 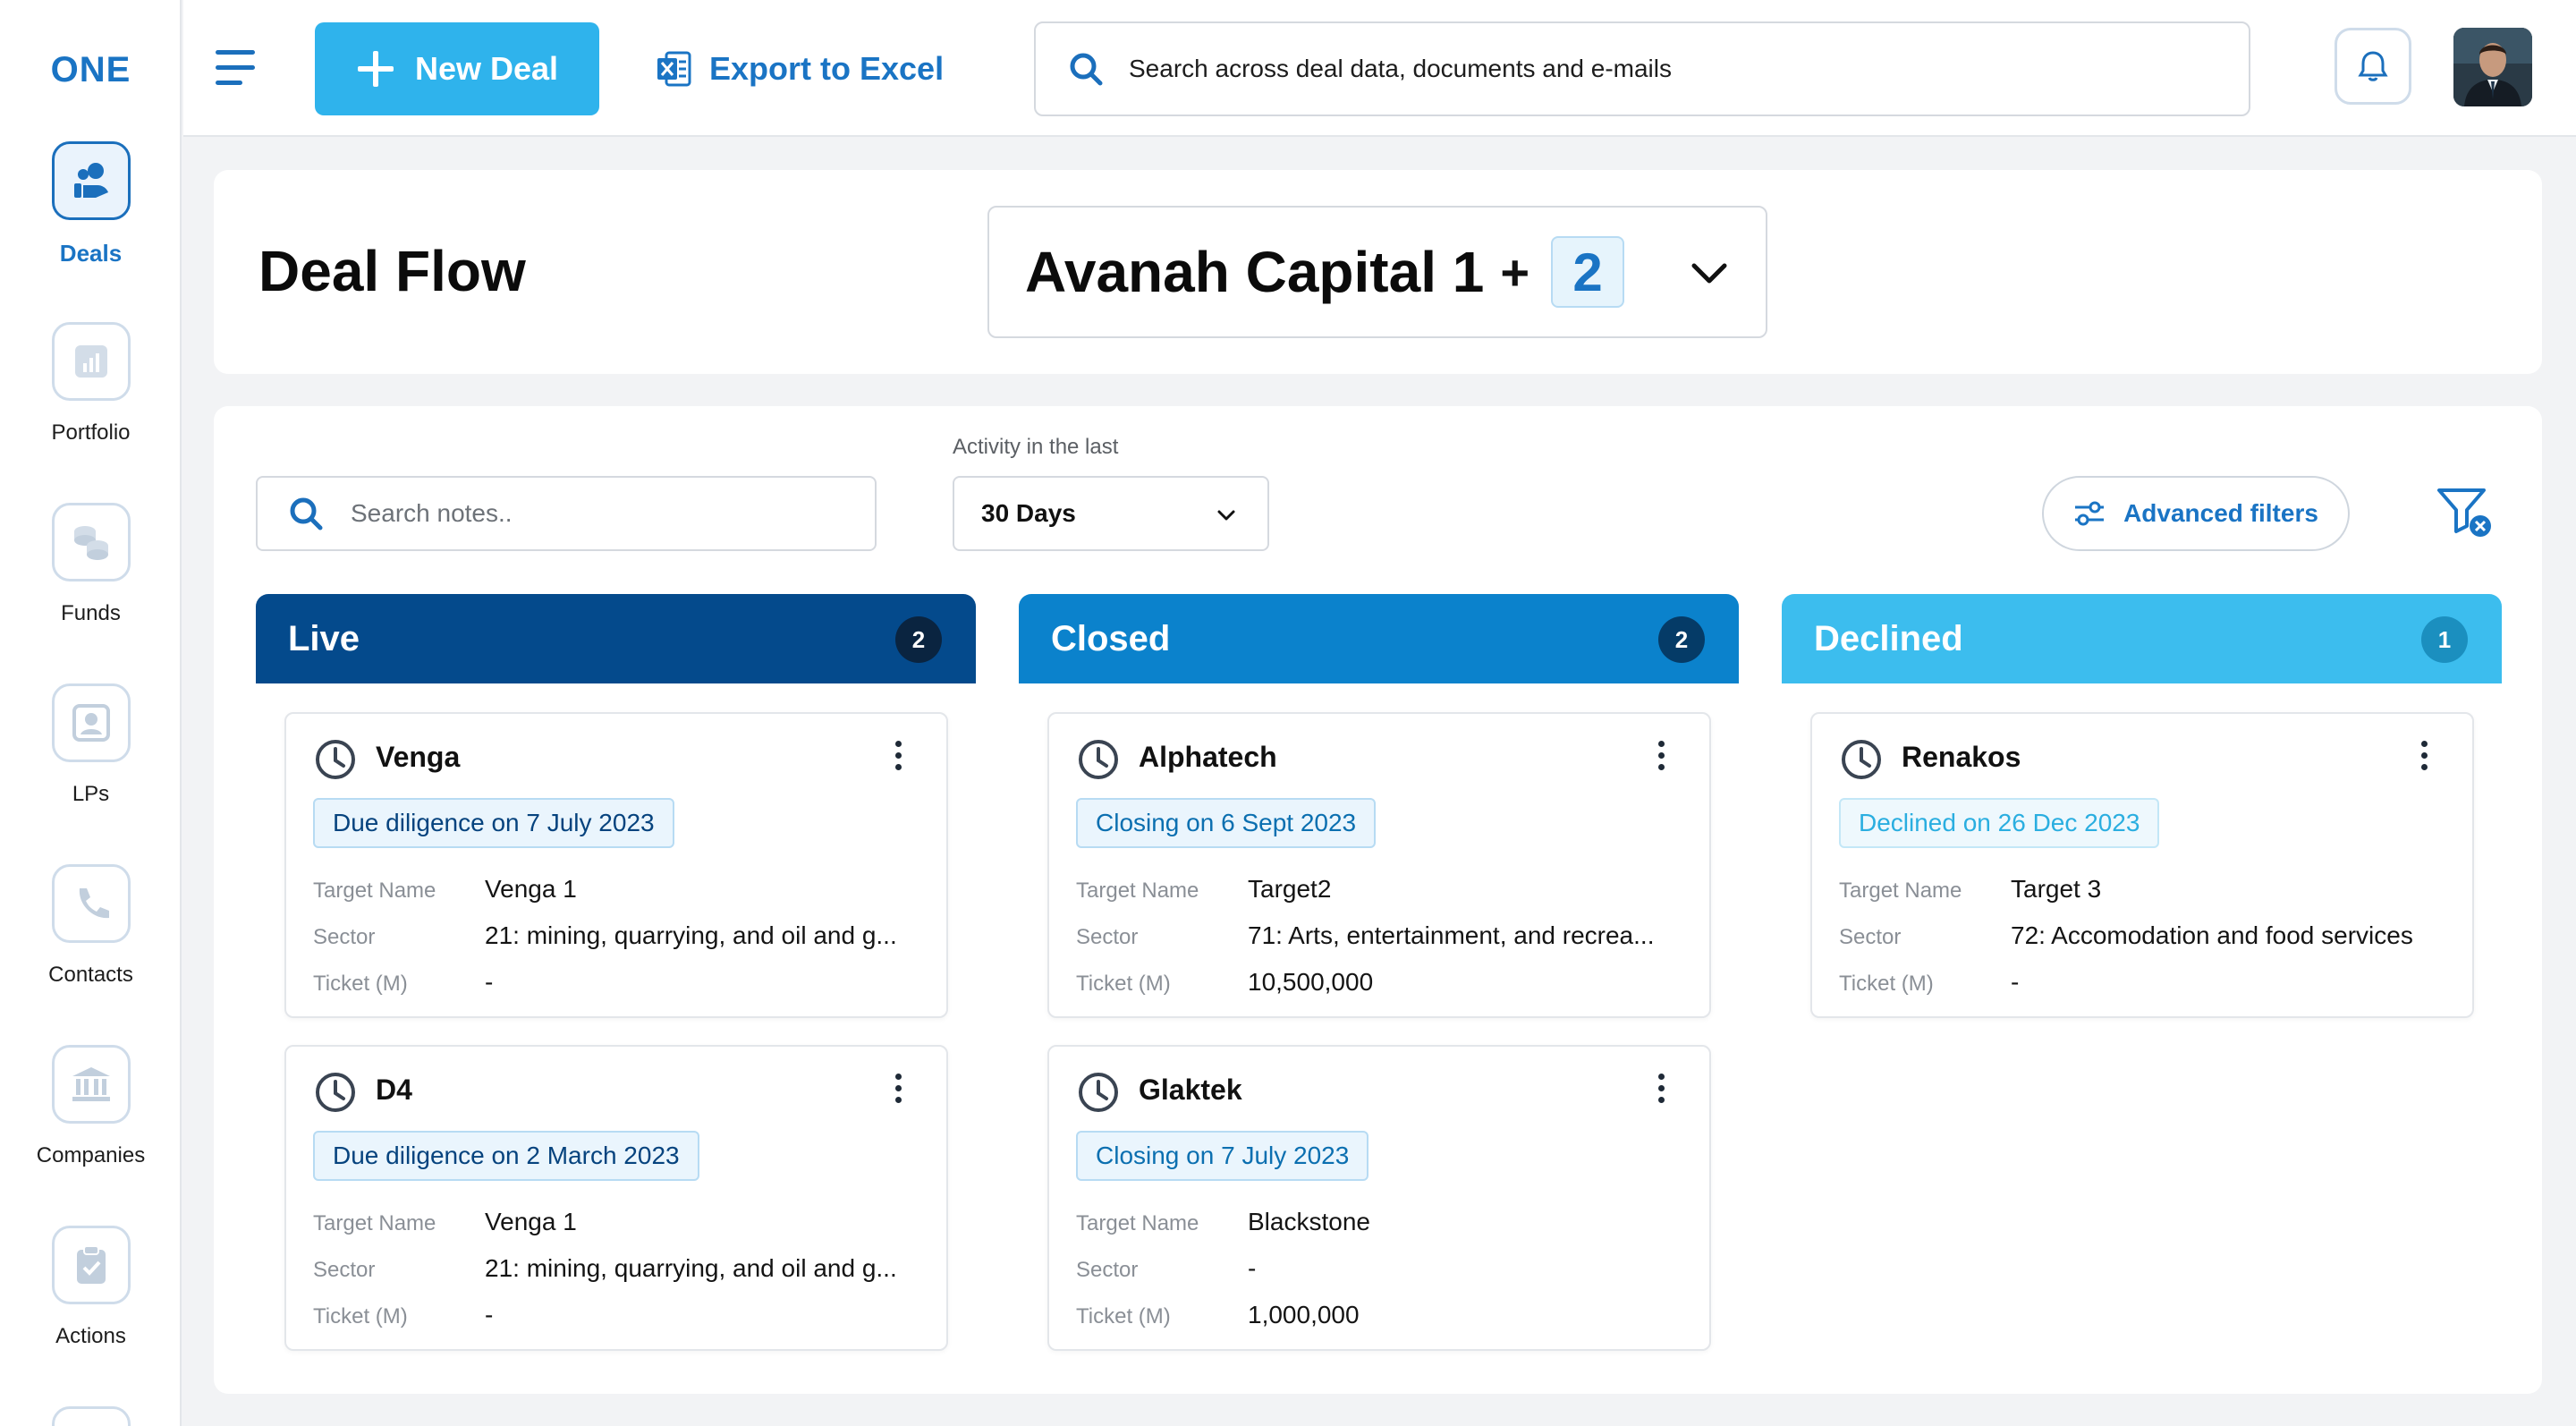 I want to click on deal-name: D4, so click(x=394, y=1090).